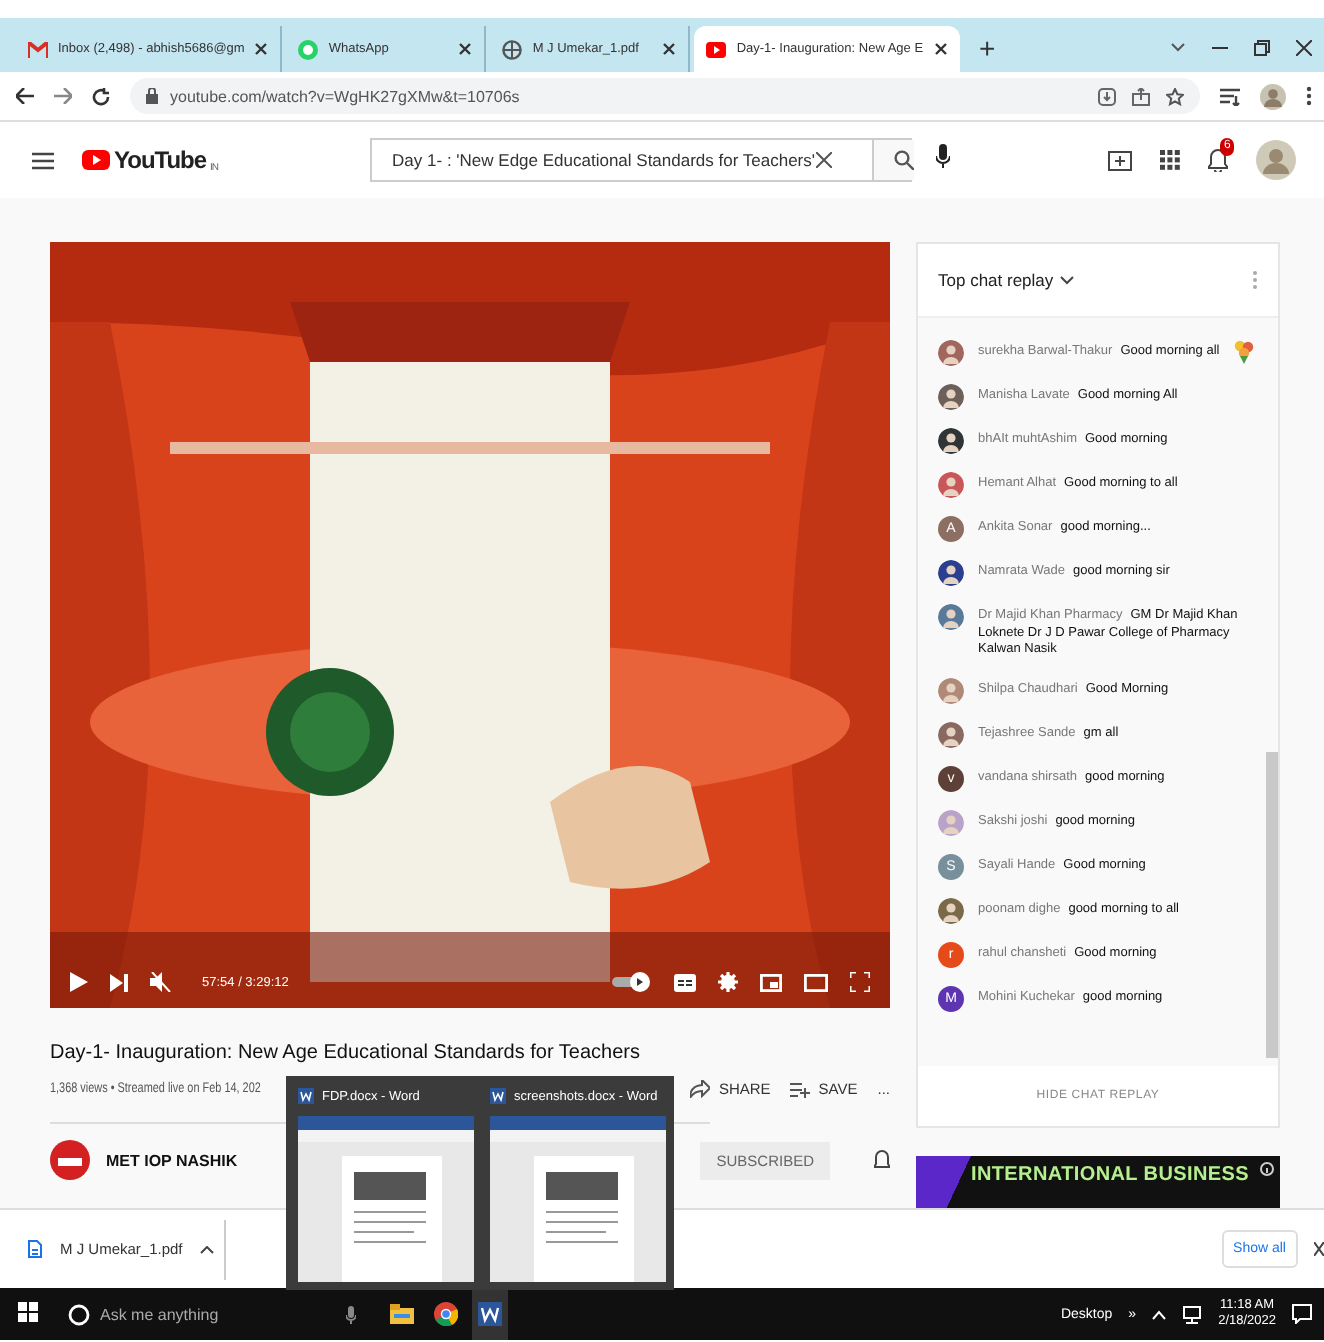 Image resolution: width=1324 pixels, height=1342 pixels. Describe the element at coordinates (665, 96) in the screenshot. I see `address-field: youtube.com/watch?v=WgHK27gXMw&t=10706s` at that location.